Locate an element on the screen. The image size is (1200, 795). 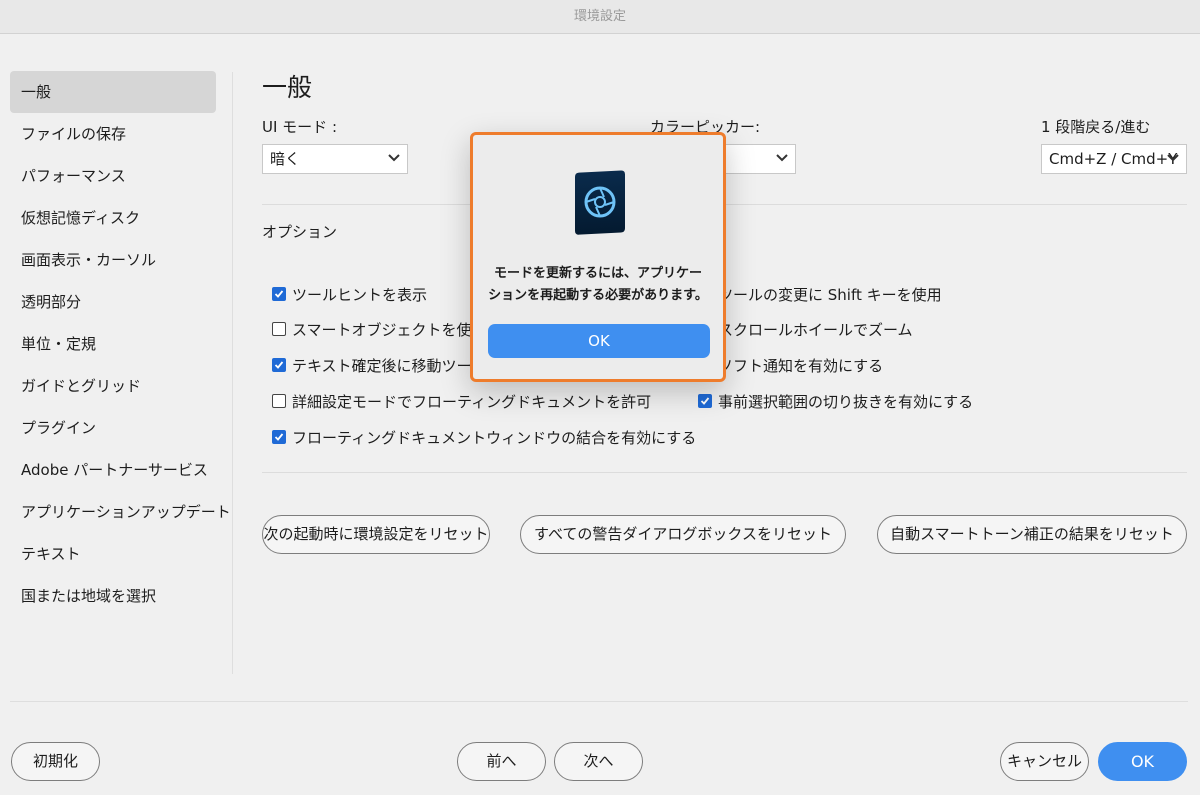
sidebar-item-saving-files: ファイルの保存 is located at coordinates (113, 134).